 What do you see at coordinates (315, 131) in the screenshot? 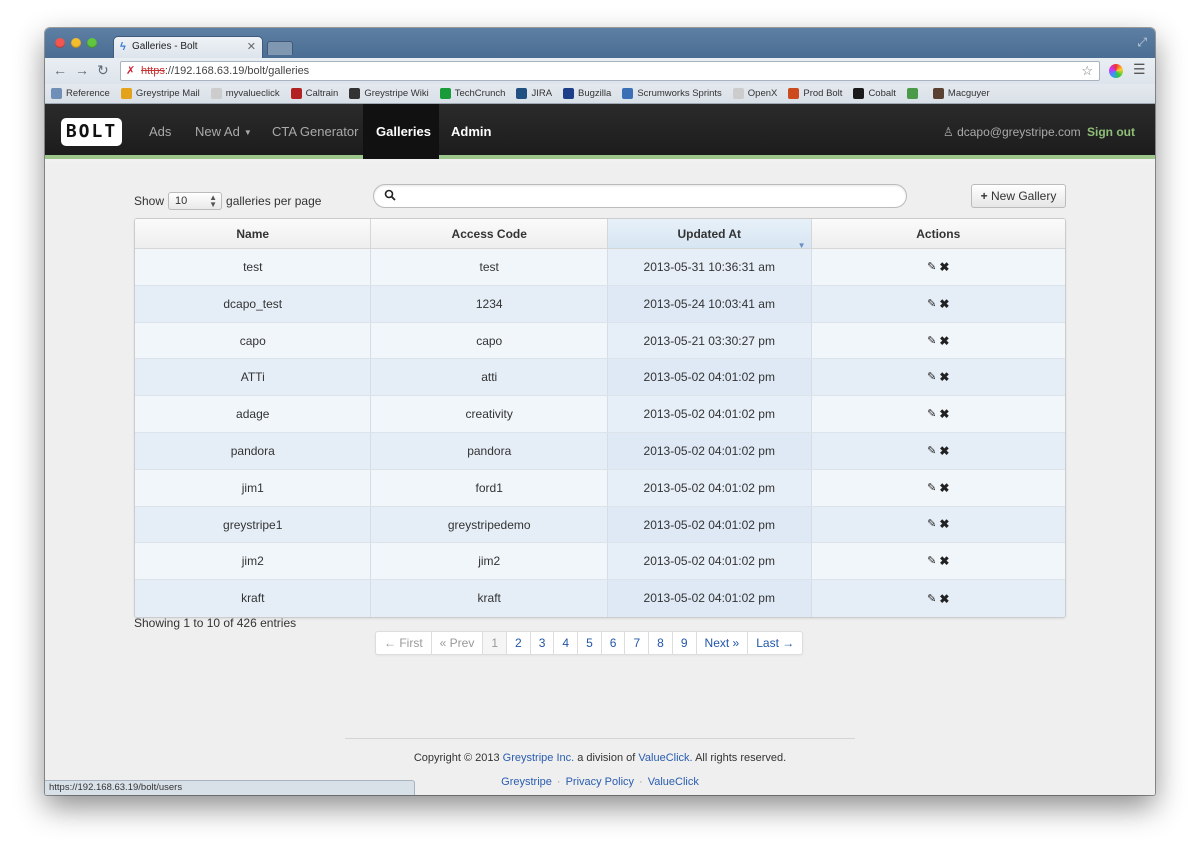
I see `nav-cta-generator: CTA Generator` at bounding box center [315, 131].